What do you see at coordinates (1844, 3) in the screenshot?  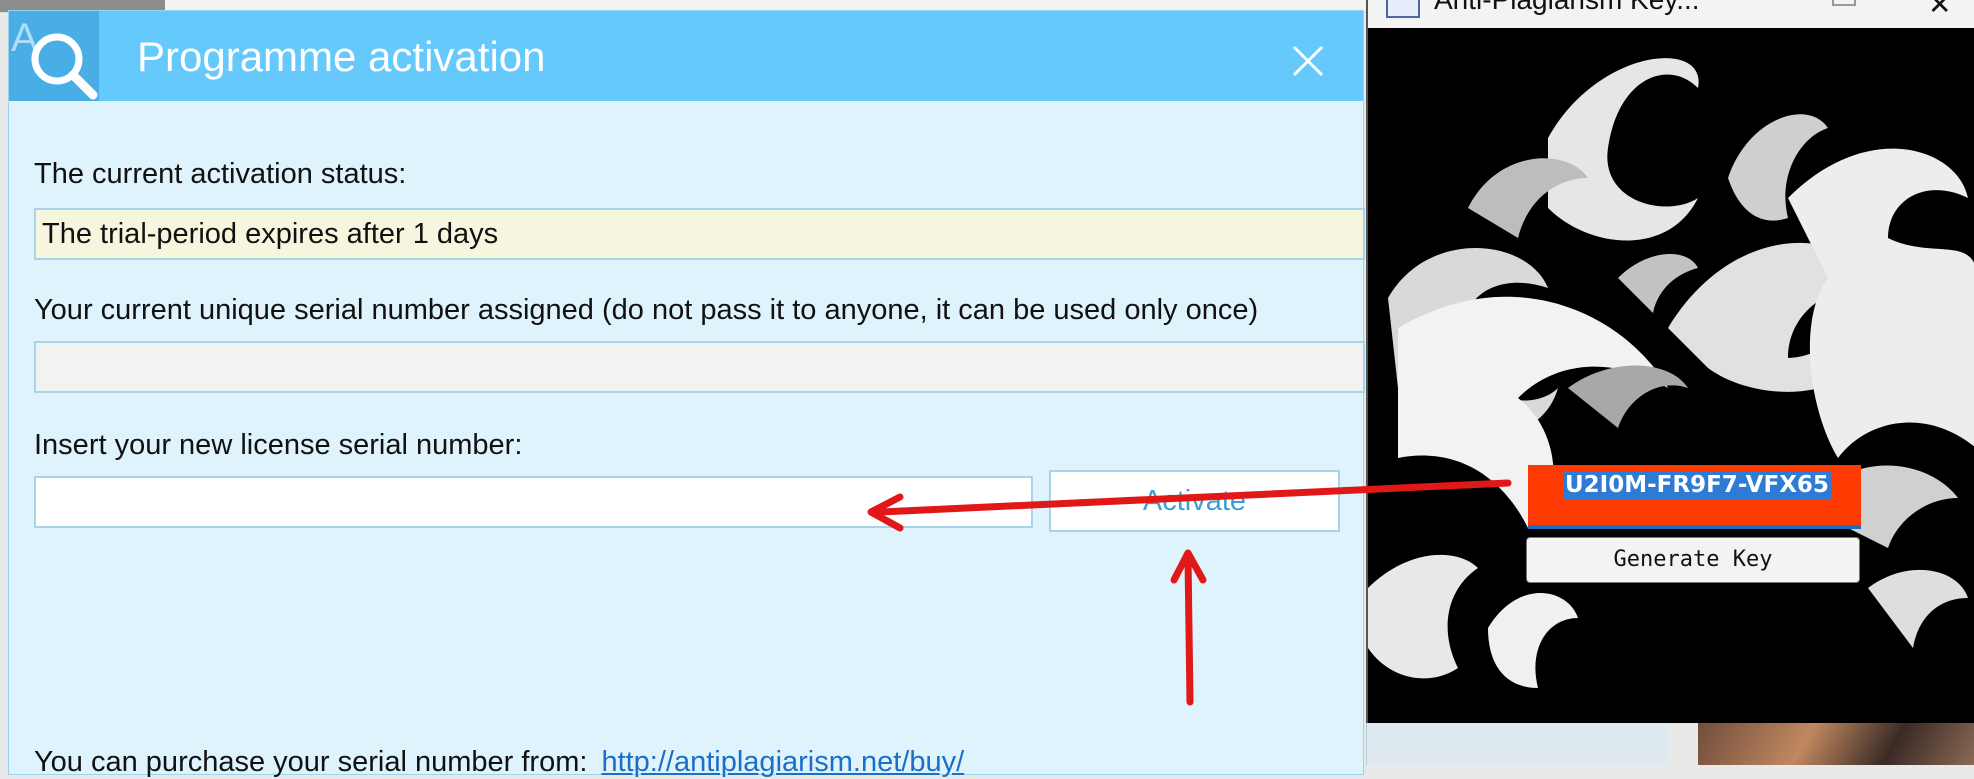 I see `minimize-icon` at bounding box center [1844, 3].